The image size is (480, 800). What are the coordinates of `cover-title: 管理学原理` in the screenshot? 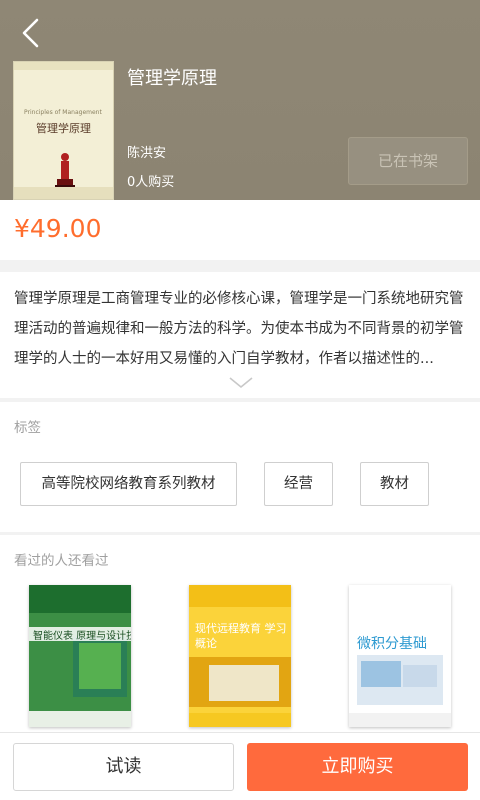 It's located at (63, 128).